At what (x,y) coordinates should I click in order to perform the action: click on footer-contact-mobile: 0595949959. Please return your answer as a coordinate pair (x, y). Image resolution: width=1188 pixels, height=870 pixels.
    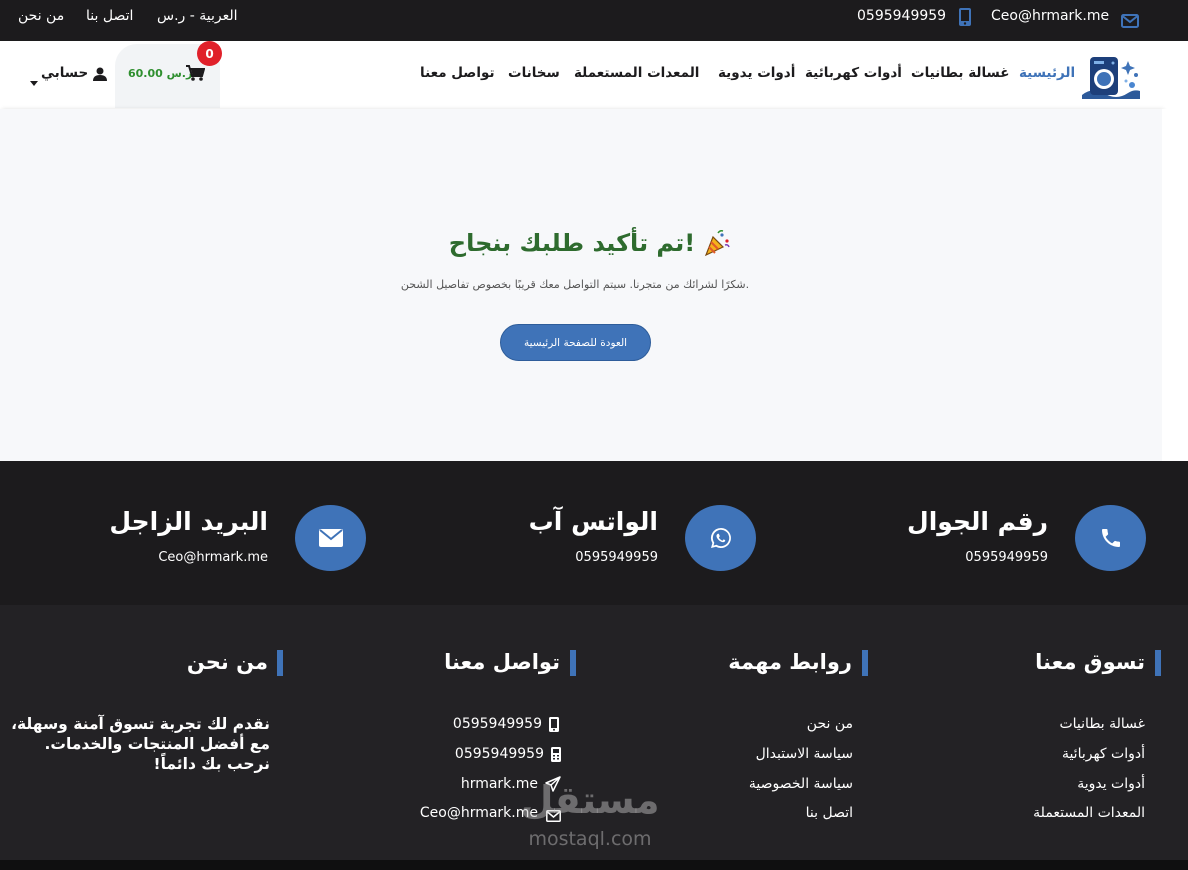
    Looking at the image, I should click on (461, 724).